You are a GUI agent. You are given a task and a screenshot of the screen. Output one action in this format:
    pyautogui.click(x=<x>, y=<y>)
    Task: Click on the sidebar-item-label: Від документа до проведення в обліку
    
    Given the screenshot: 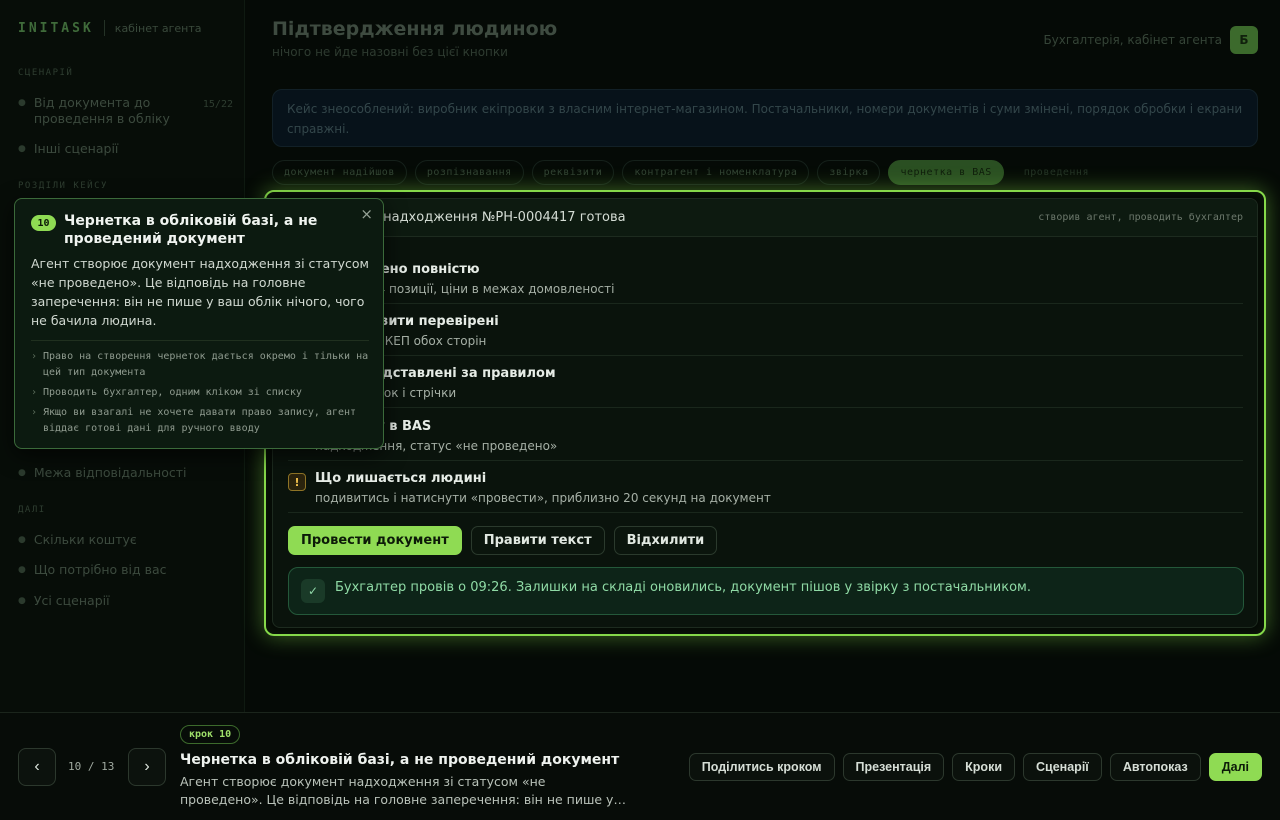 What is the action you would take?
    pyautogui.click(x=101, y=110)
    